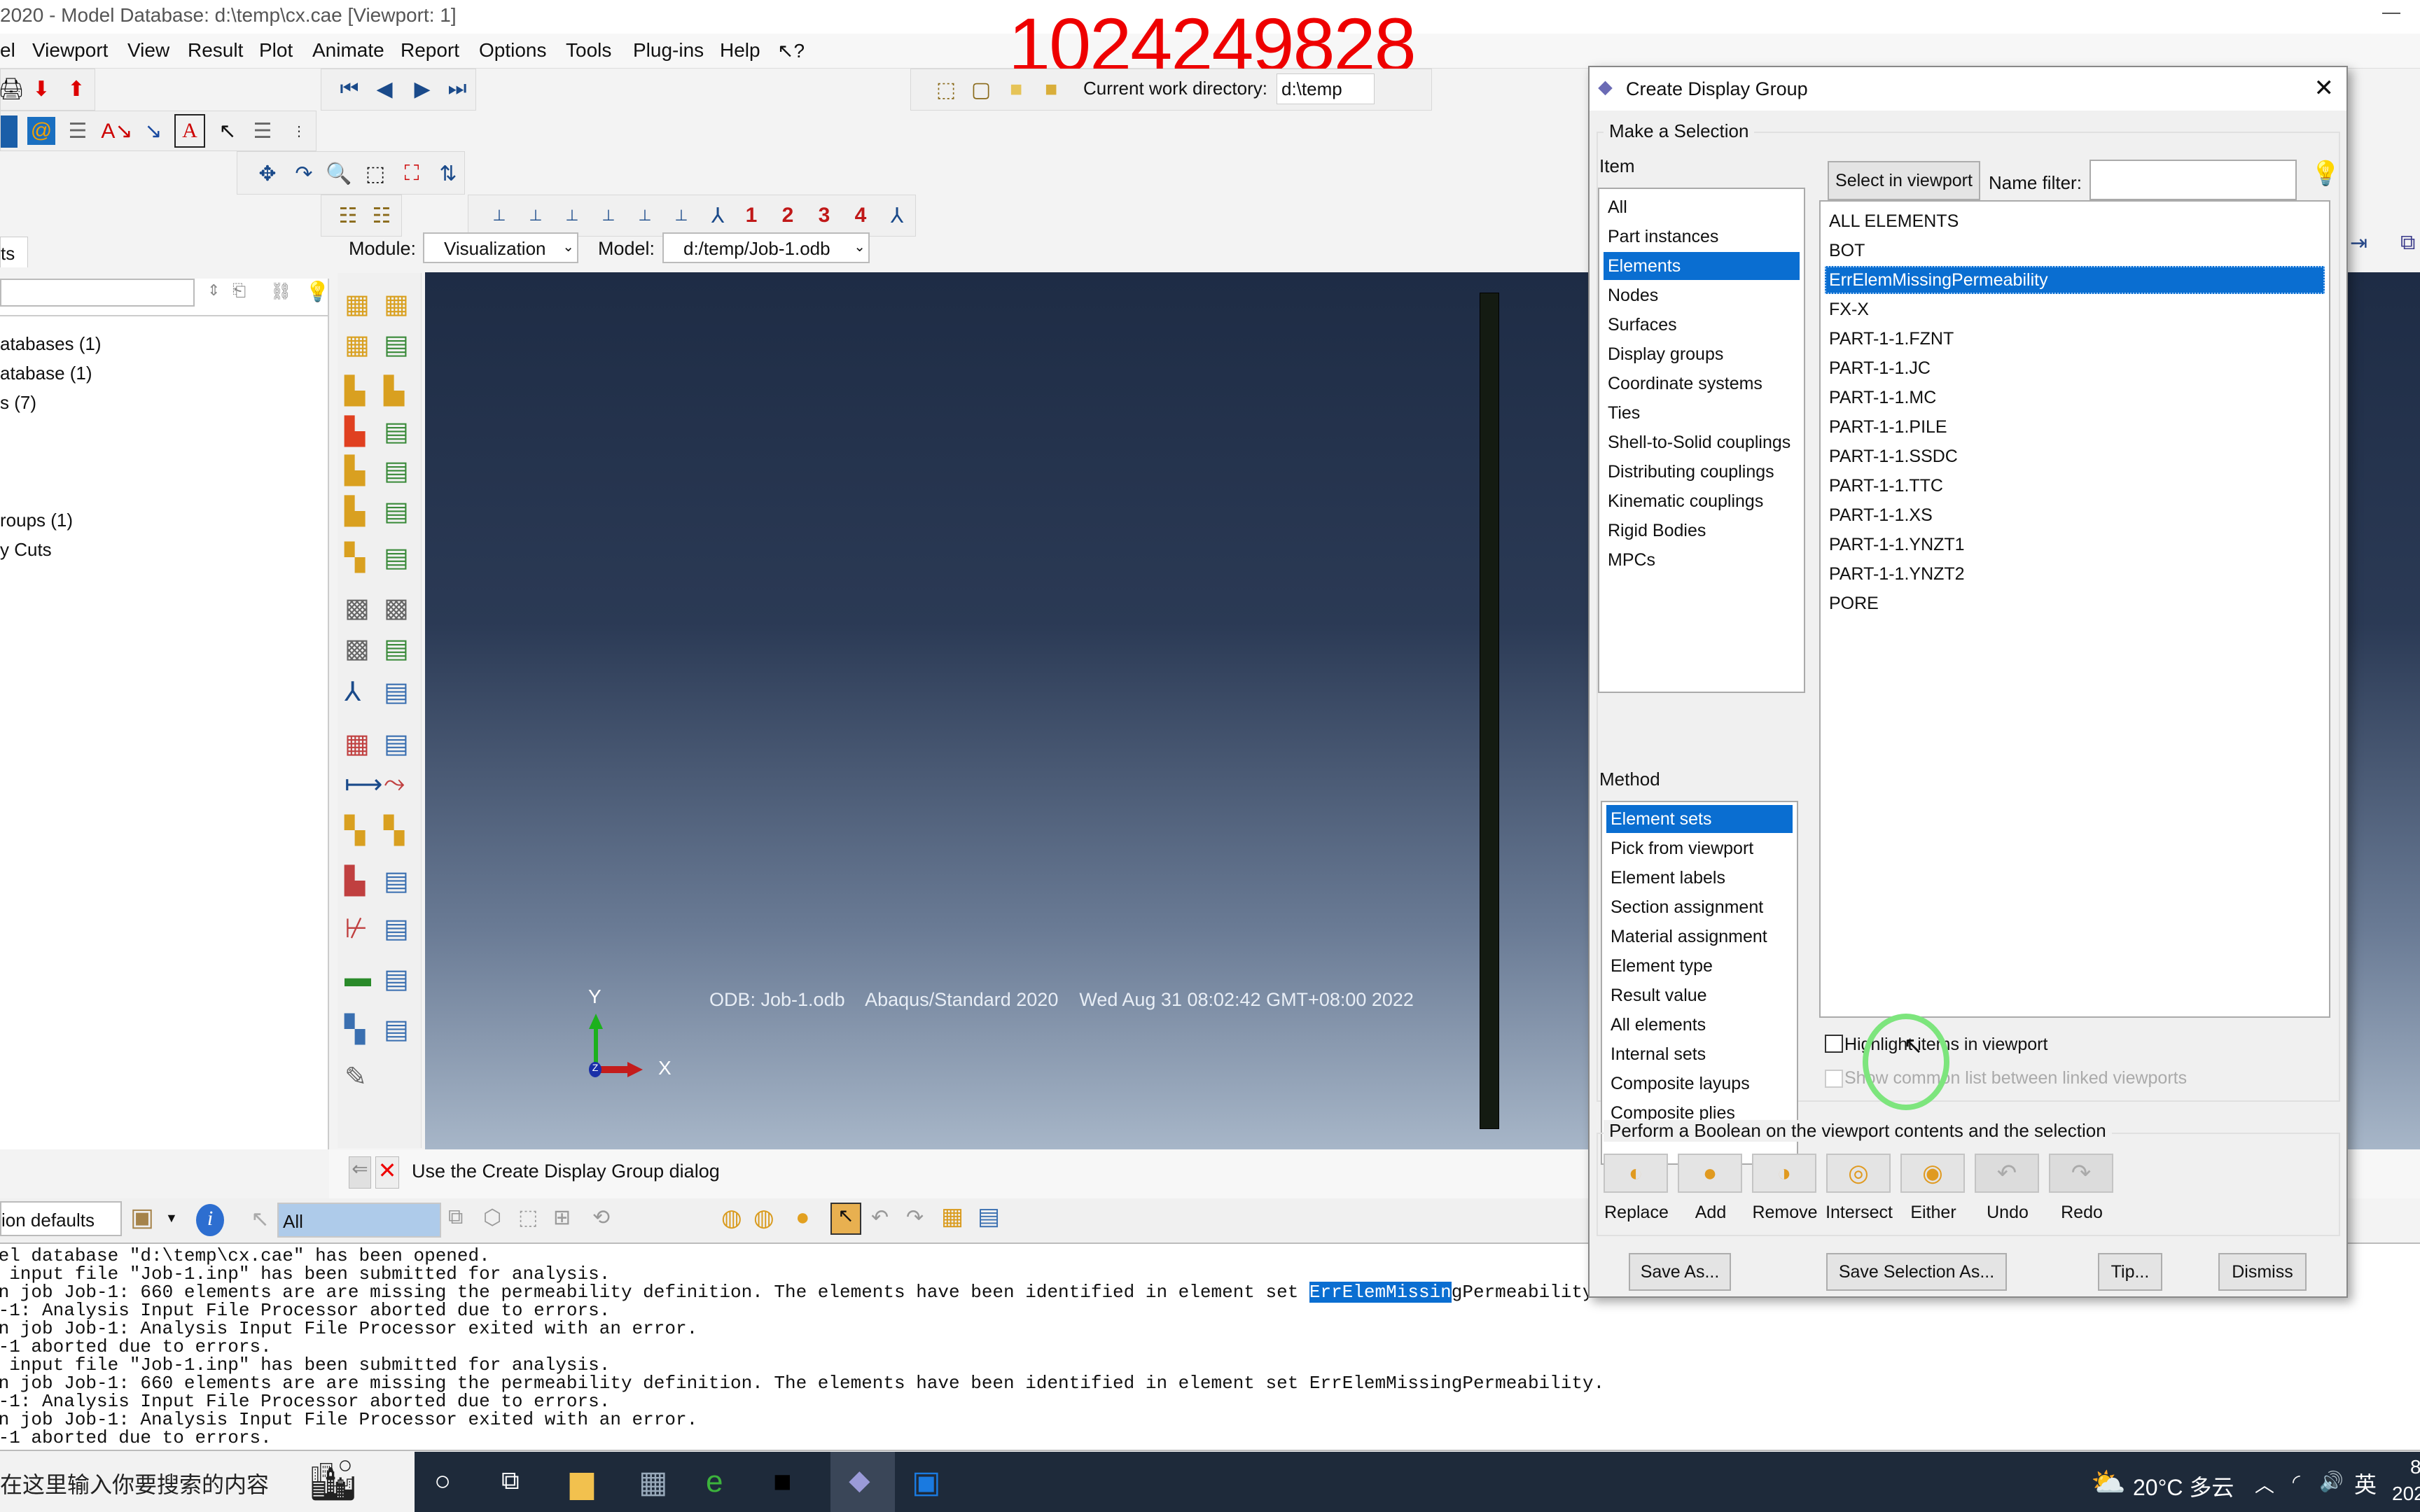 The image size is (2420, 1512). What do you see at coordinates (396, 304) in the screenshot?
I see `query-icon: ▦` at bounding box center [396, 304].